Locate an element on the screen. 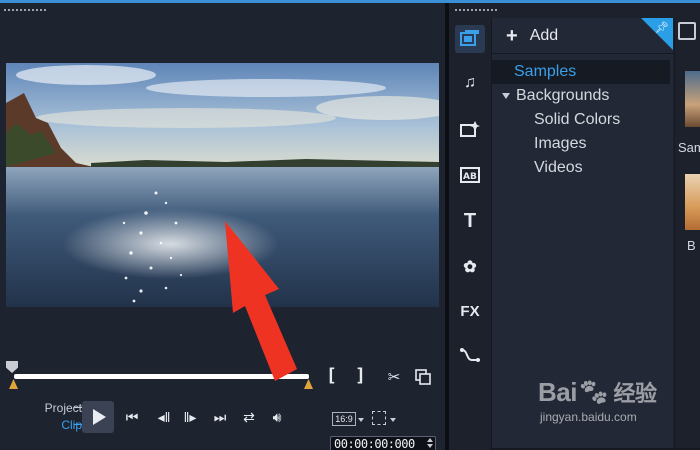  next-frame-icon: ‖▸ is located at coordinates (190, 417).